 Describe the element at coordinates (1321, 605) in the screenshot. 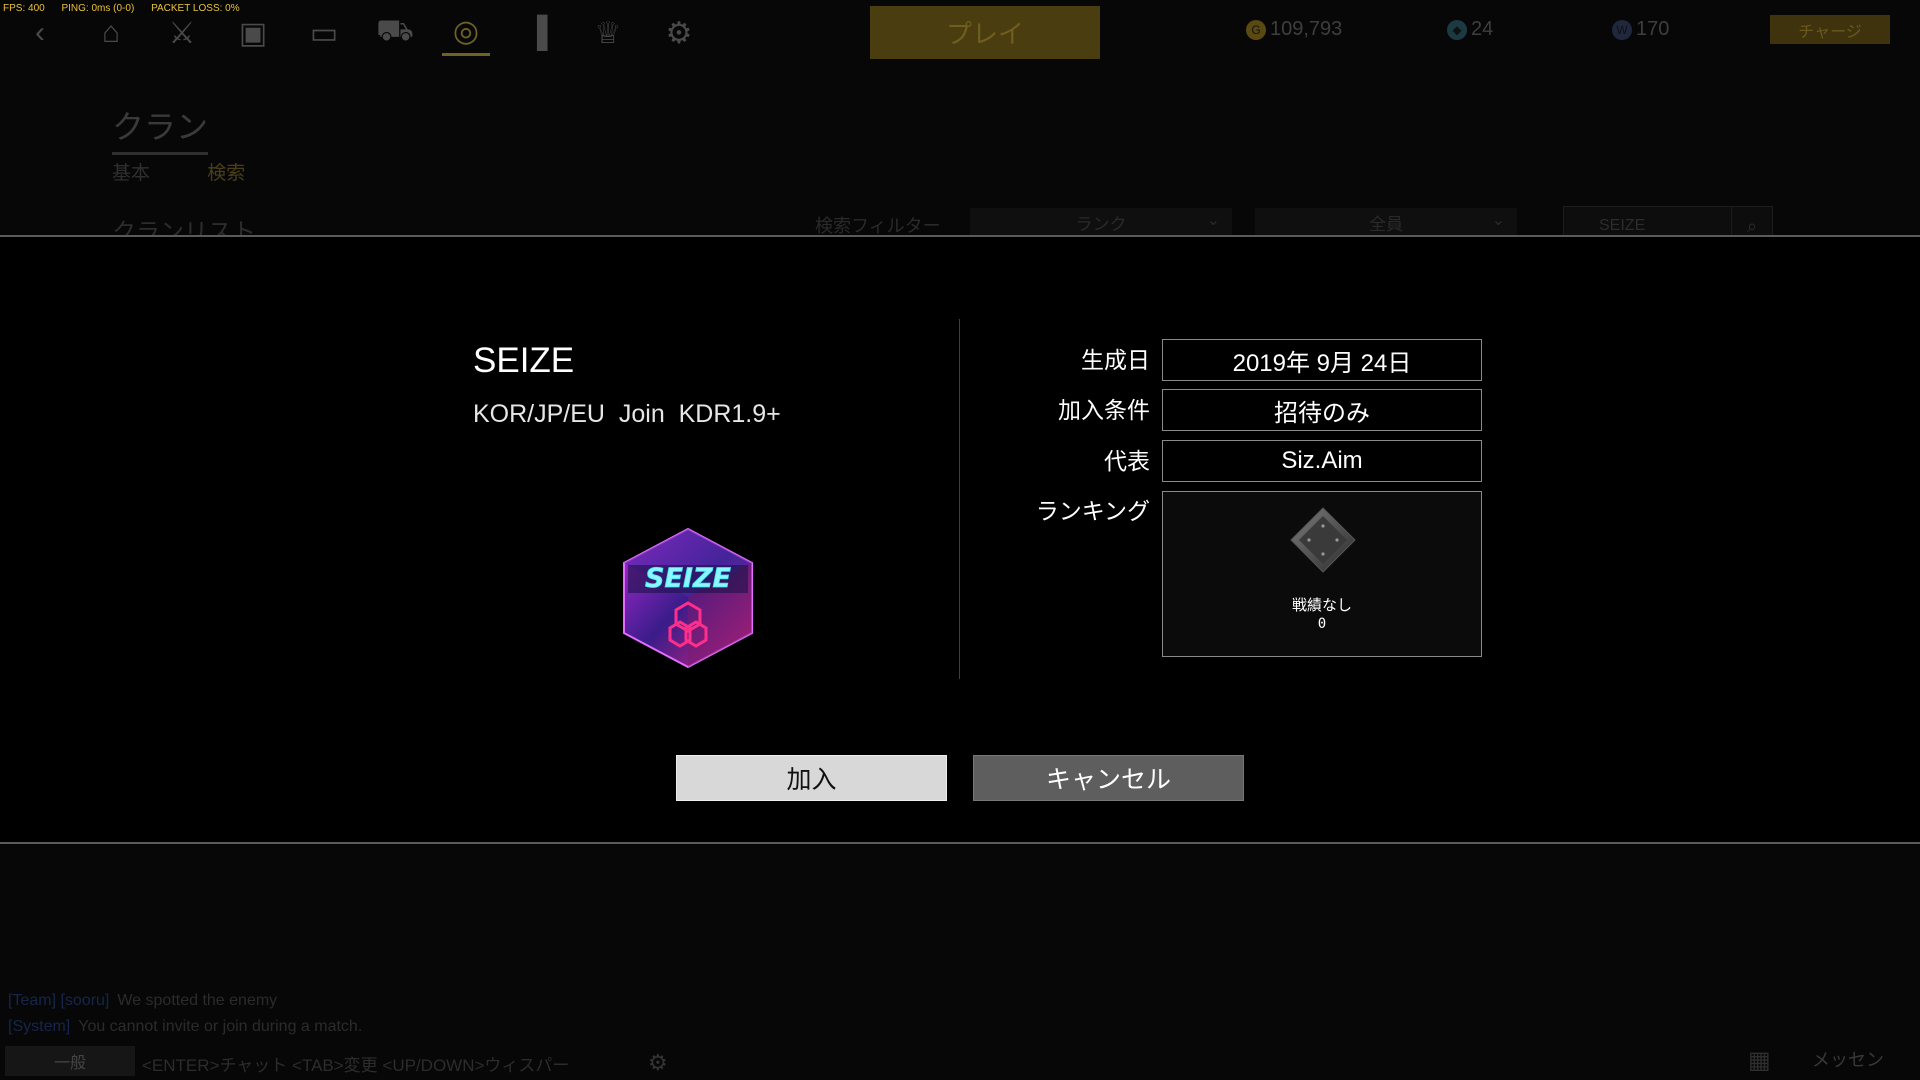

I see `rank-name: 戦績なし` at that location.